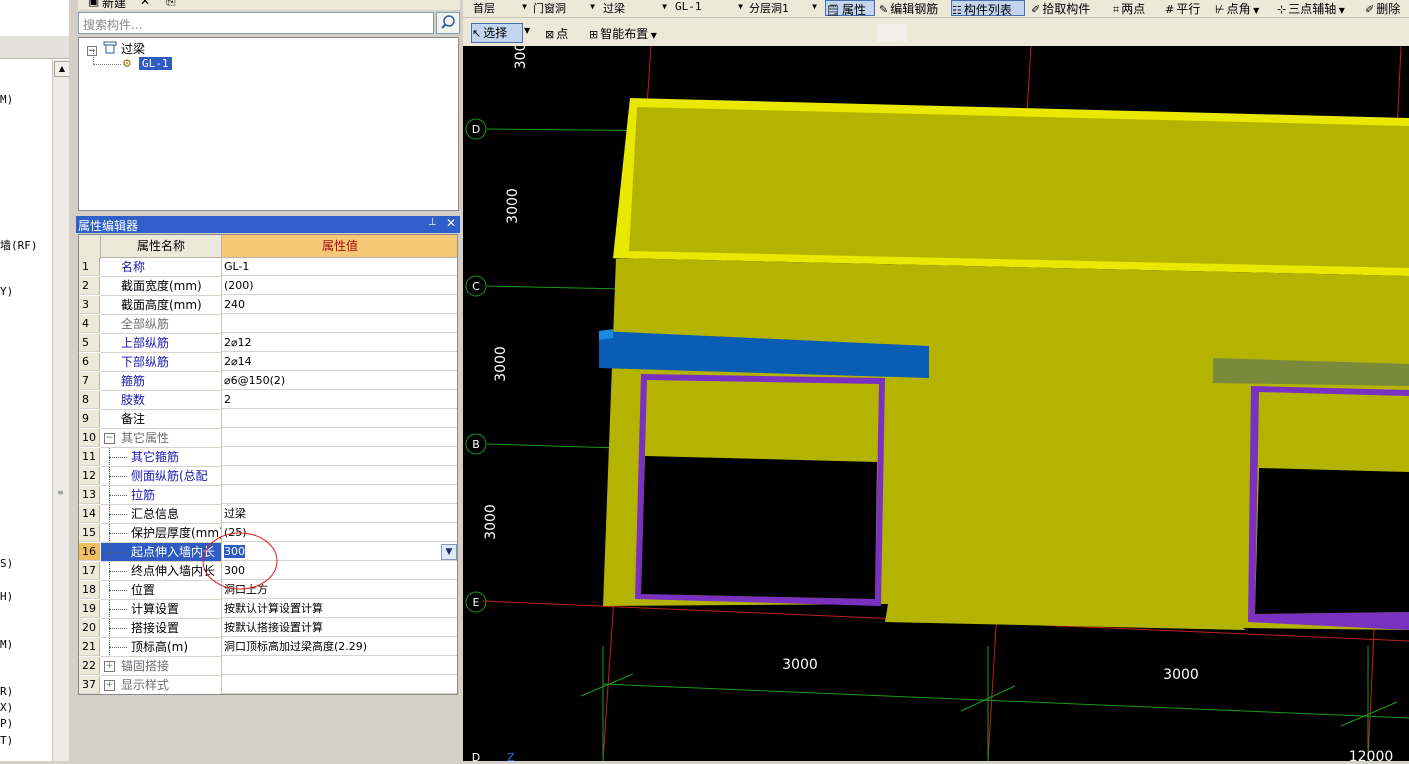 This screenshot has height=764, width=1409. What do you see at coordinates (268, 381) in the screenshot?
I see `property-row: 7 箍筋 ⌀6@150(2)` at bounding box center [268, 381].